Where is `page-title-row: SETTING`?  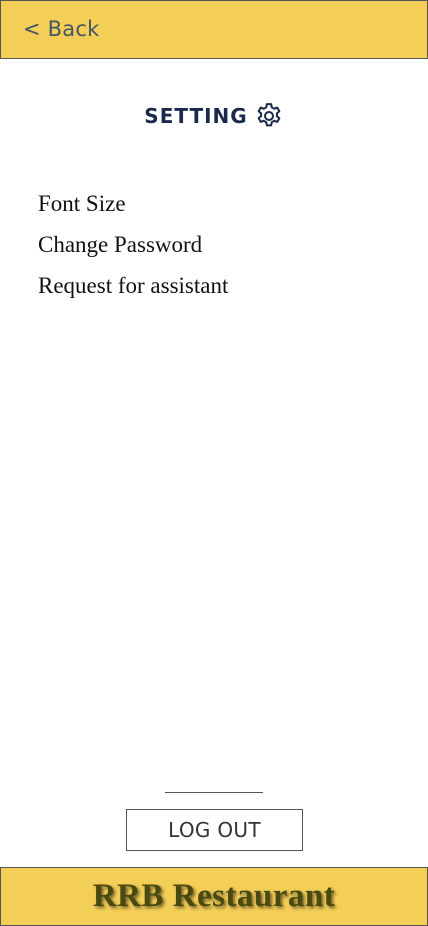
page-title-row: SETTING is located at coordinates (214, 116).